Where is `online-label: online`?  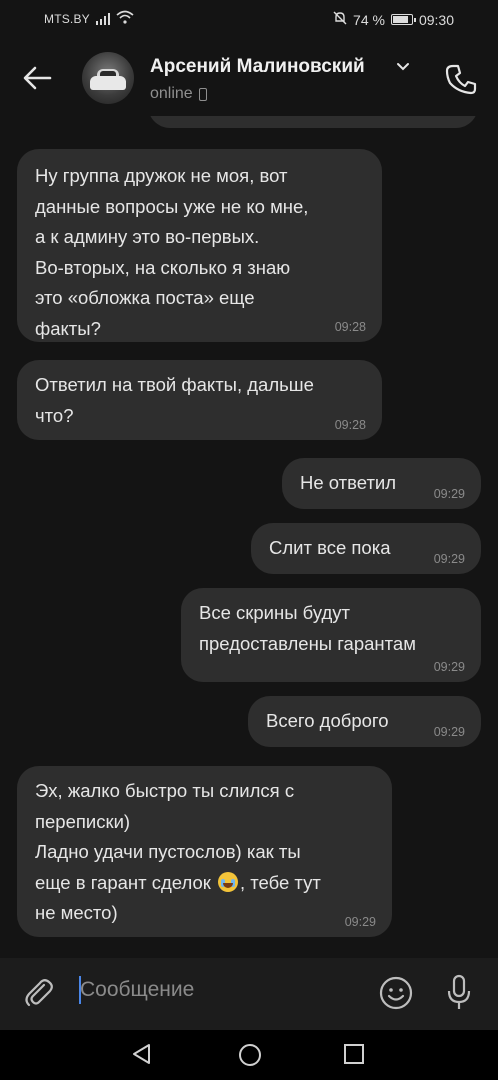 online-label: online is located at coordinates (171, 93).